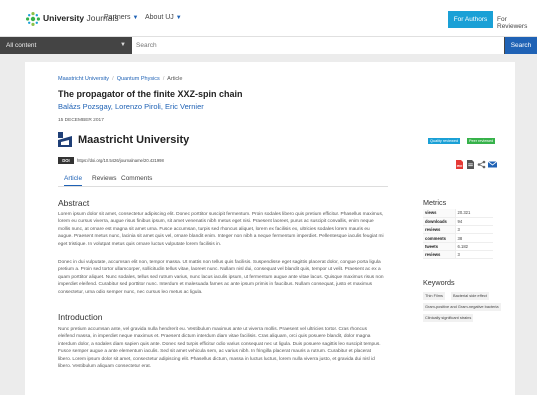 The width and height of the screenshot is (537, 395). Describe the element at coordinates (470, 19) in the screenshot. I see `for-authors-button: For Authors` at that location.